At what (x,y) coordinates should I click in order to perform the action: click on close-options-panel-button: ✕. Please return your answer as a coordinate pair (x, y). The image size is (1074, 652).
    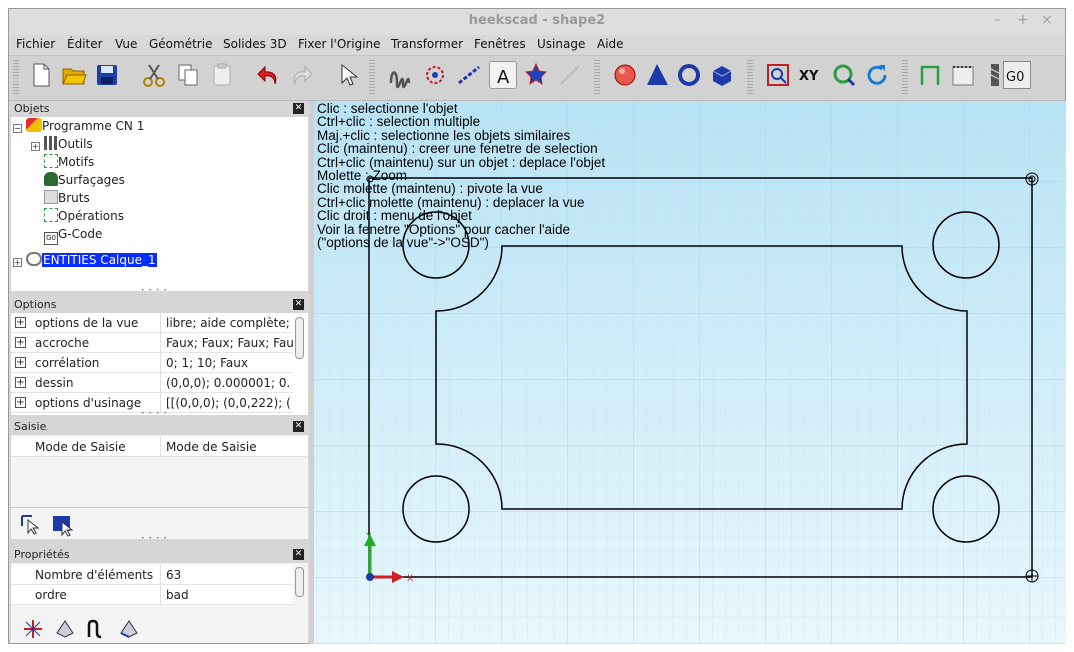
    Looking at the image, I should click on (298, 304).